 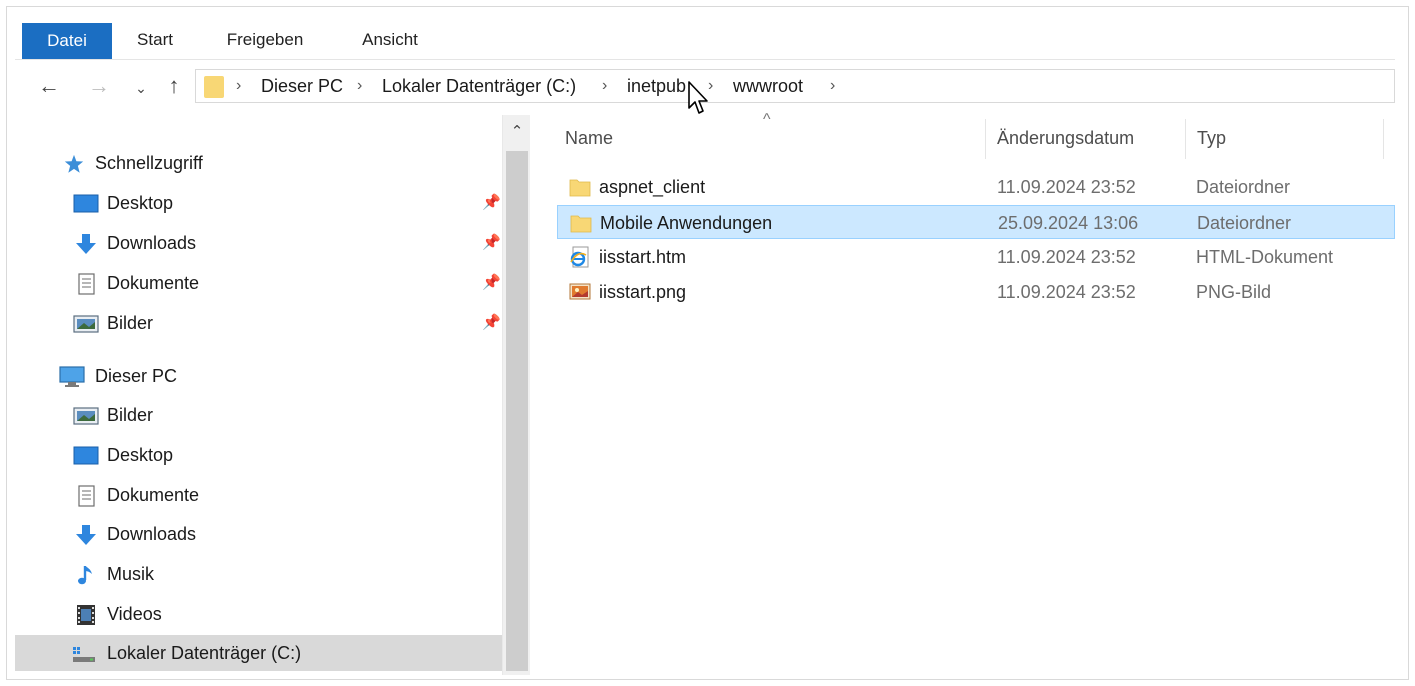 I want to click on file-date: 25.09.2024 13:06, so click(x=1068, y=223).